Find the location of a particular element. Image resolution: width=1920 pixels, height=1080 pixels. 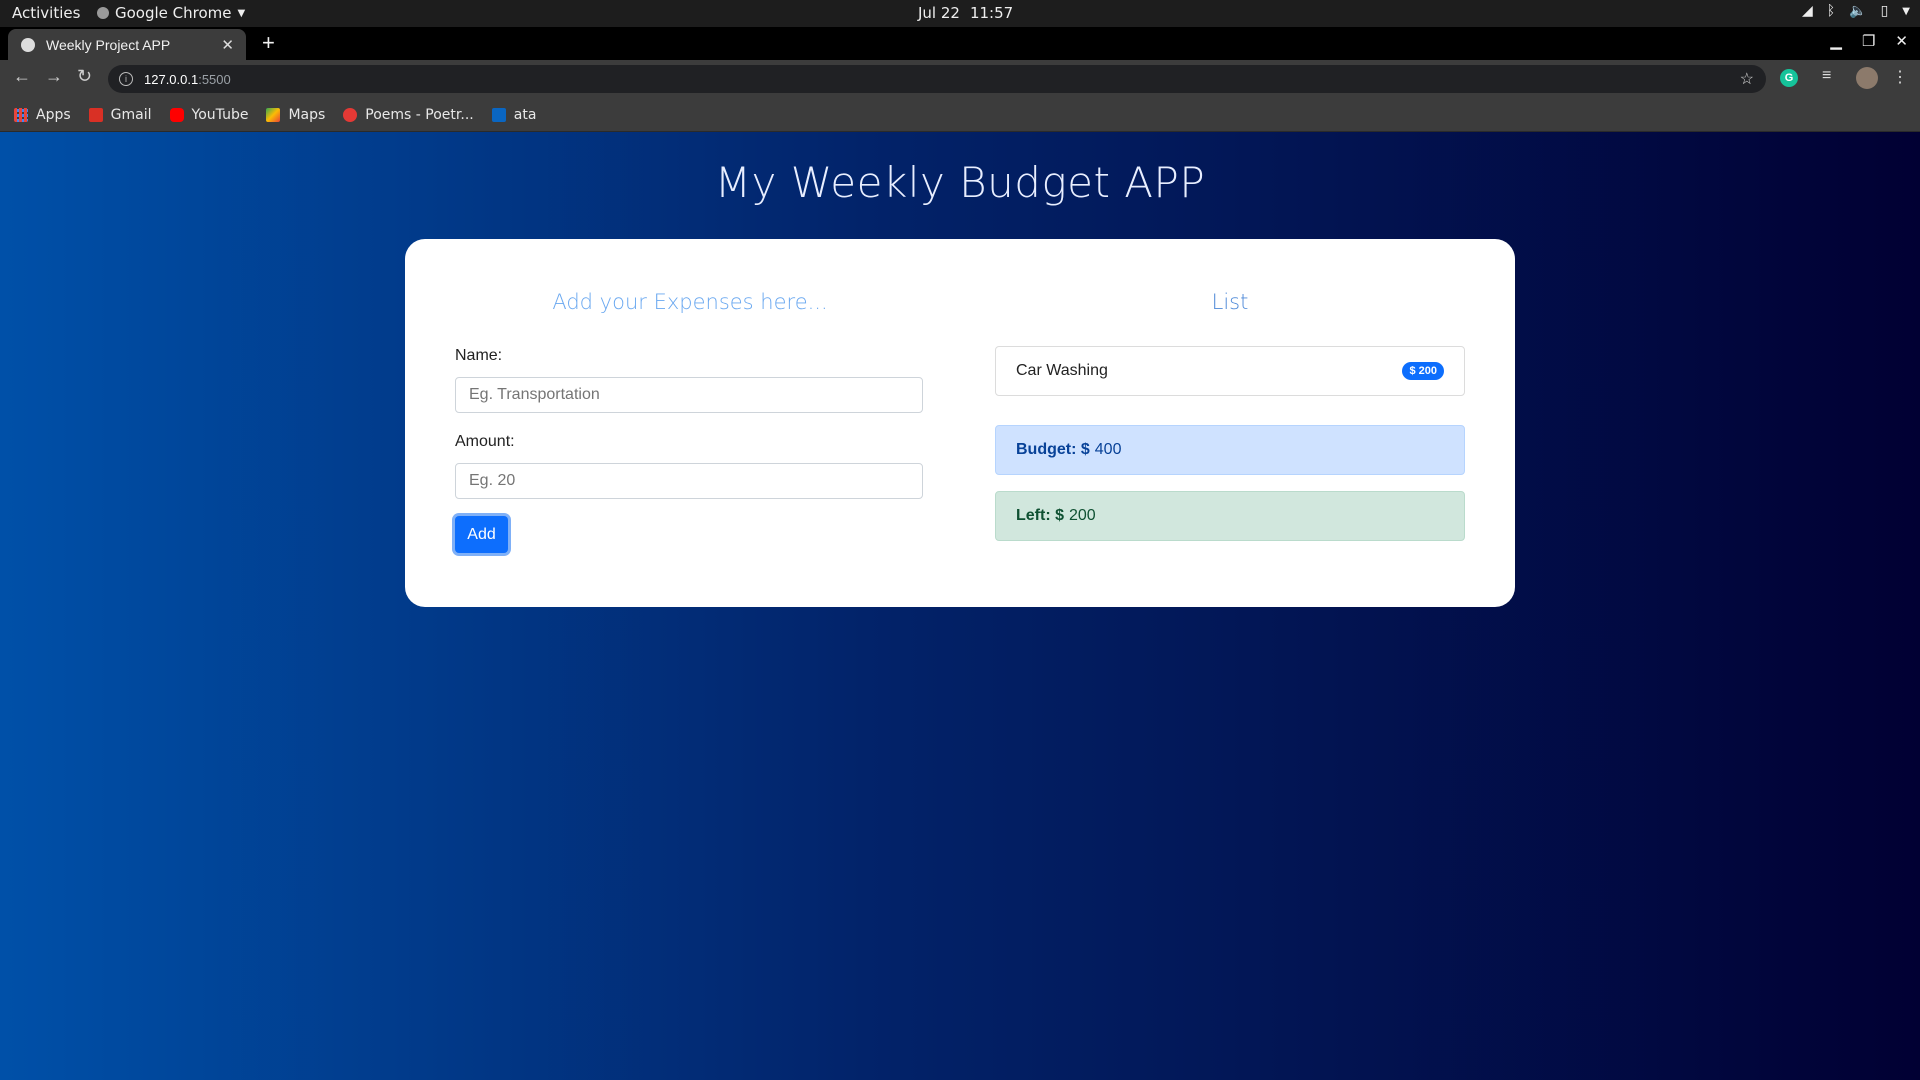

minimize-icon: ▁ is located at coordinates (1836, 41).